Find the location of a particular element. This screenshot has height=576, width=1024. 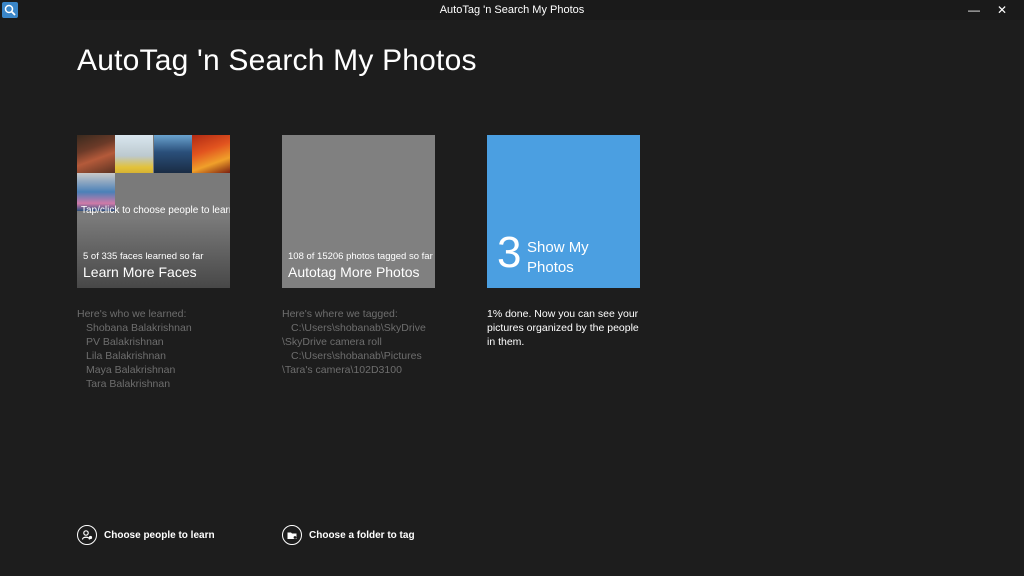

person-name: PV Balakrishnan is located at coordinates (125, 342).